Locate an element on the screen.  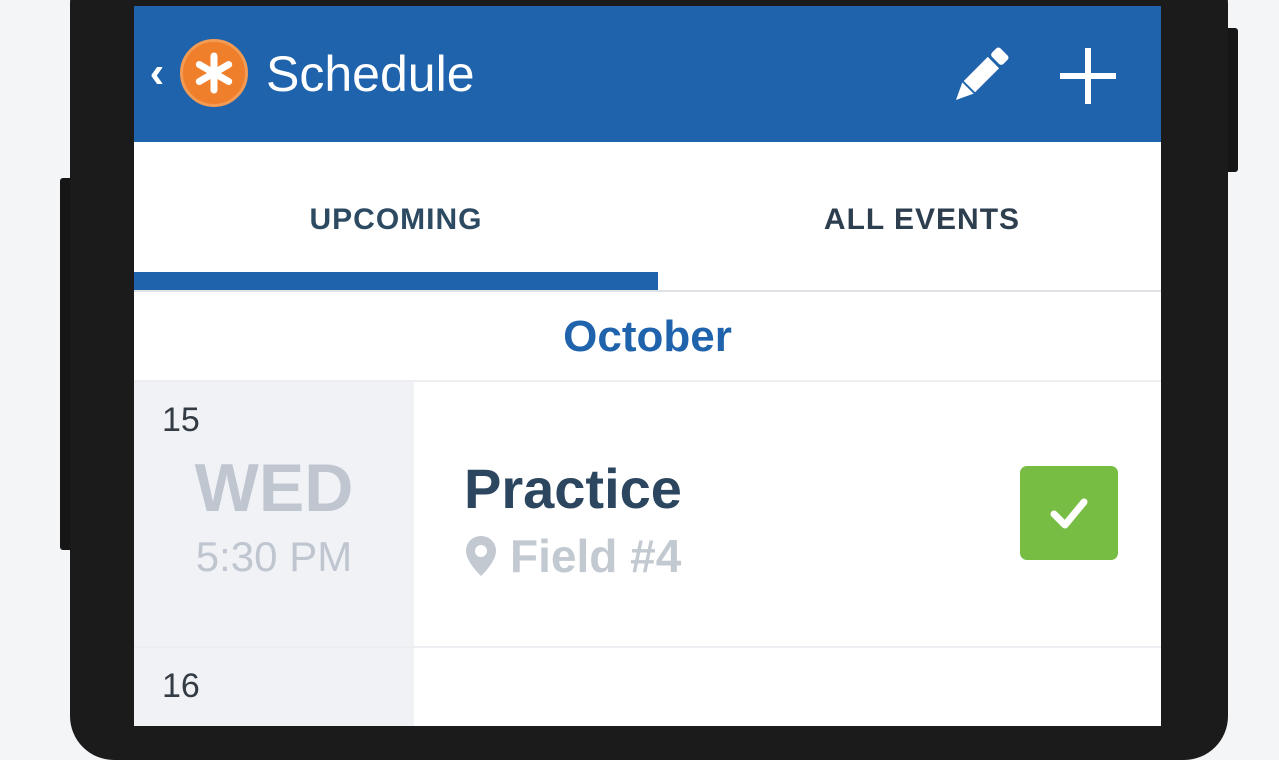
checkmark-icon is located at coordinates (1069, 513).